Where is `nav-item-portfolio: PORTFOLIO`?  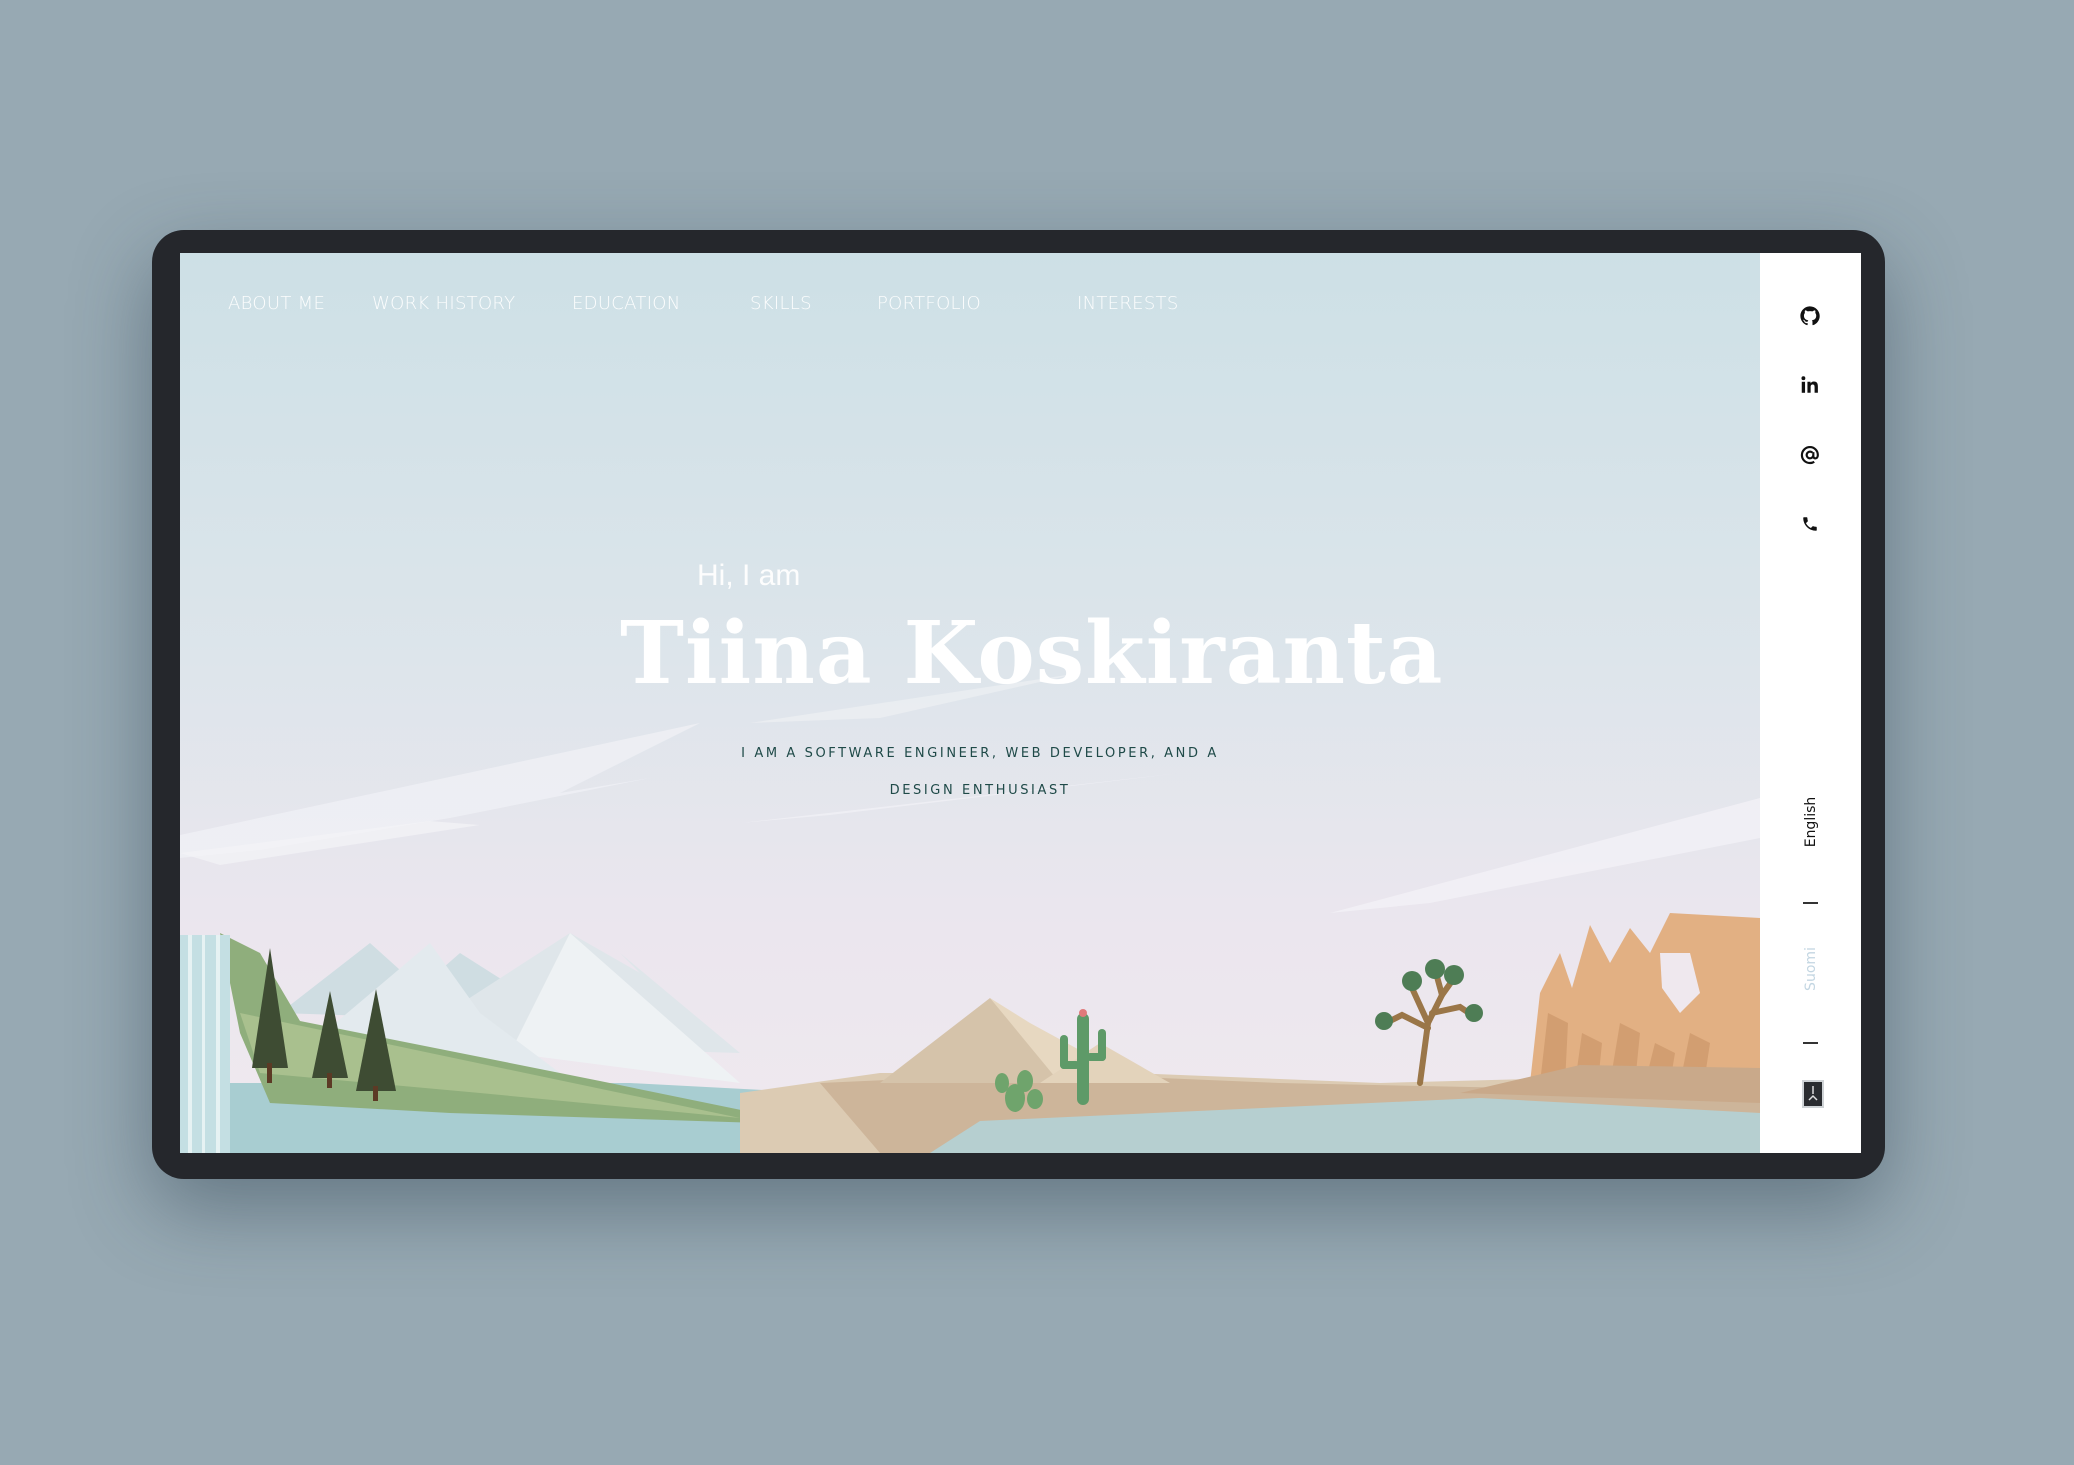
nav-item-portfolio: PORTFOLIO is located at coordinates (929, 303).